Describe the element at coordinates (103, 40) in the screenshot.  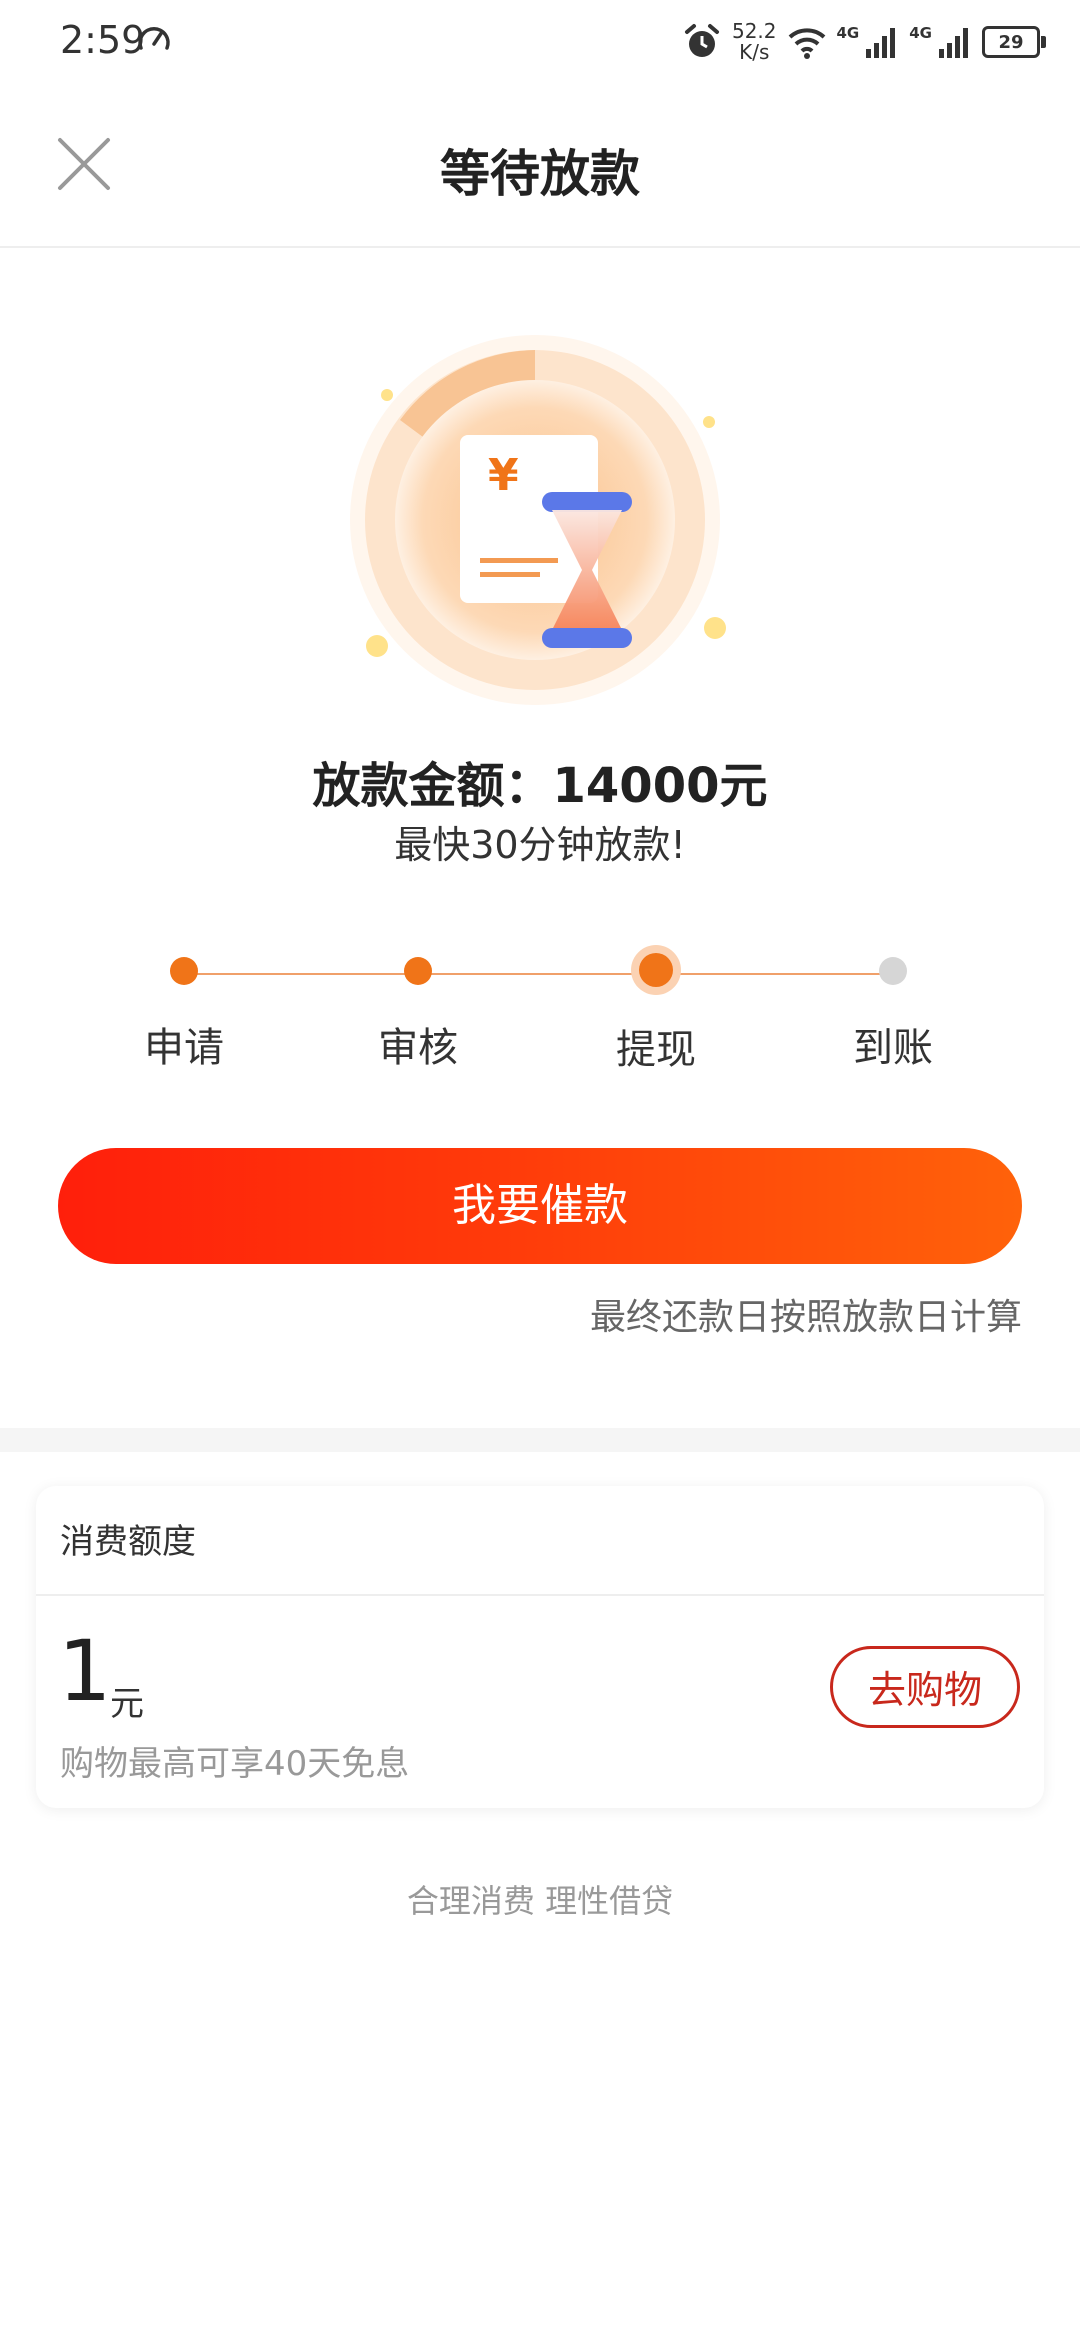
I see `status-time: 2:59` at that location.